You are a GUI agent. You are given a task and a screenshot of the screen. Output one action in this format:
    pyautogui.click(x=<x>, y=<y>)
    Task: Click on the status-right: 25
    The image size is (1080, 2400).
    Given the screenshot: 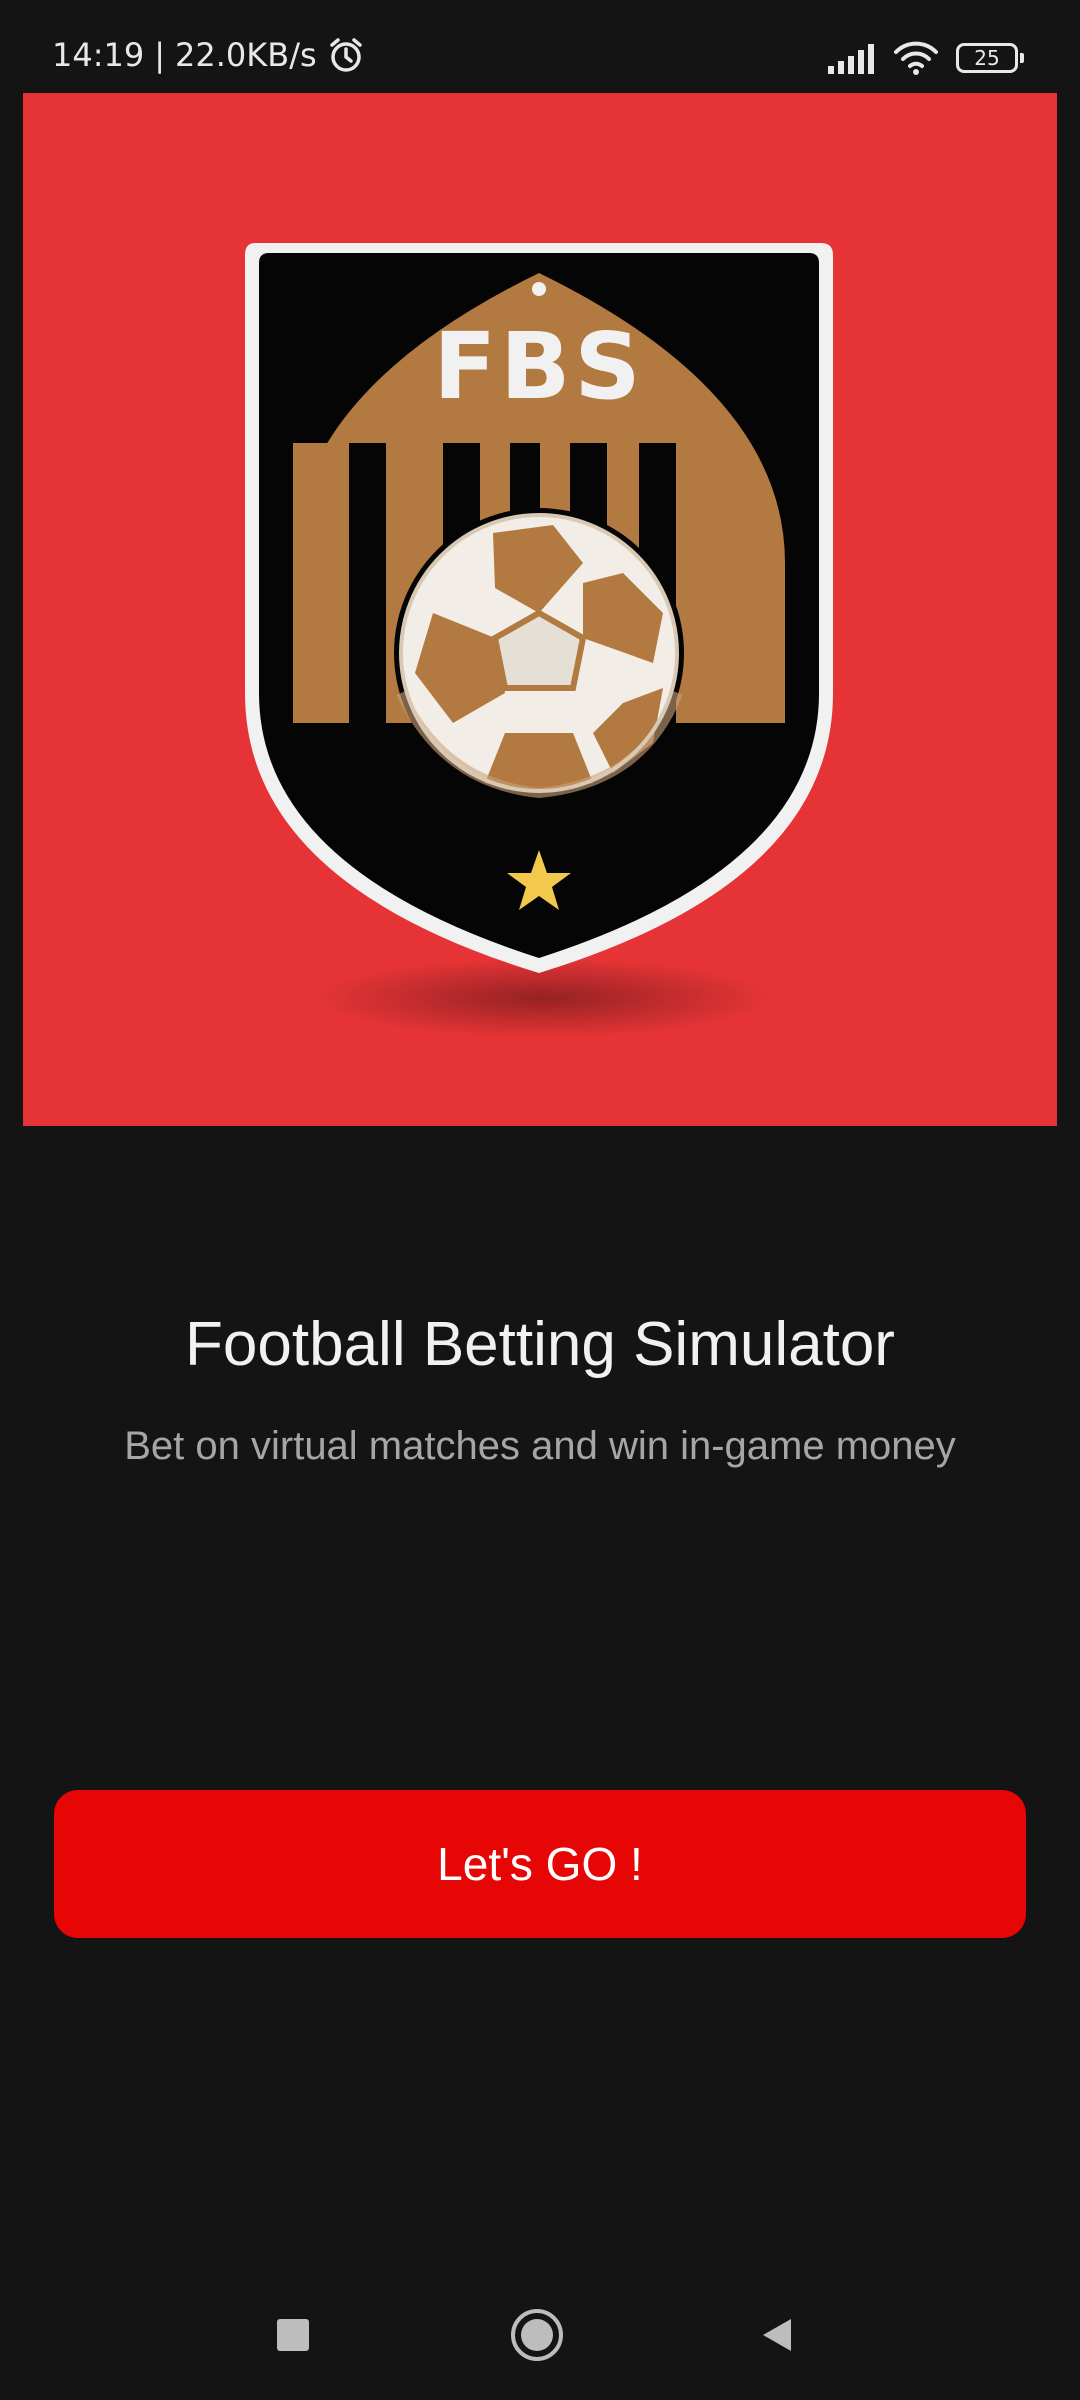 What is the action you would take?
    pyautogui.click(x=925, y=58)
    